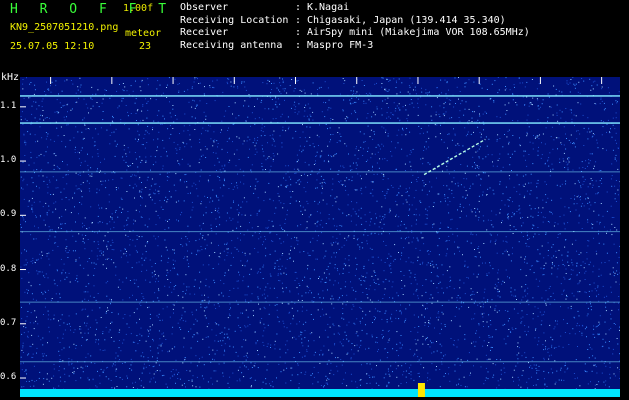 The height and width of the screenshot is (400, 629). What do you see at coordinates (231, 45) in the screenshot?
I see `meta-key: Receiving antenna` at bounding box center [231, 45].